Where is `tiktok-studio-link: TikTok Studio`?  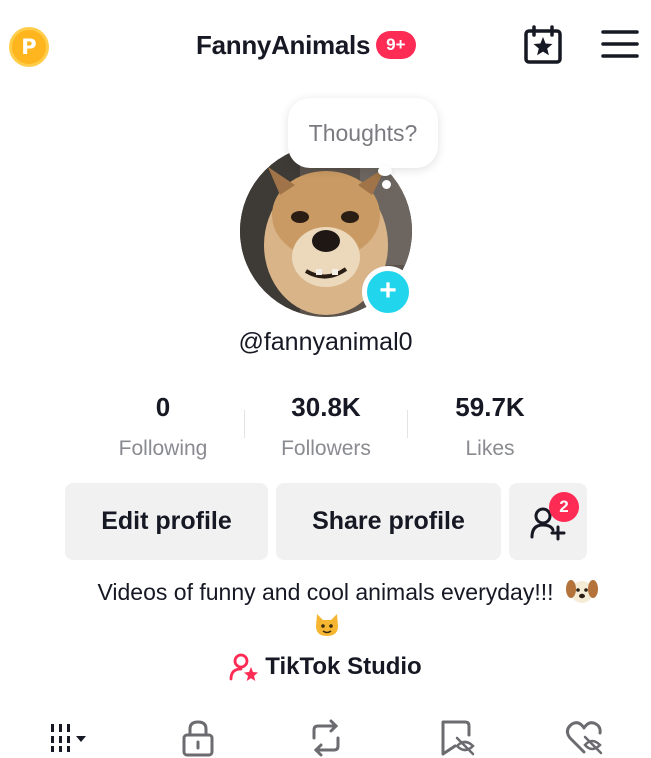 tiktok-studio-link: TikTok Studio is located at coordinates (325, 667).